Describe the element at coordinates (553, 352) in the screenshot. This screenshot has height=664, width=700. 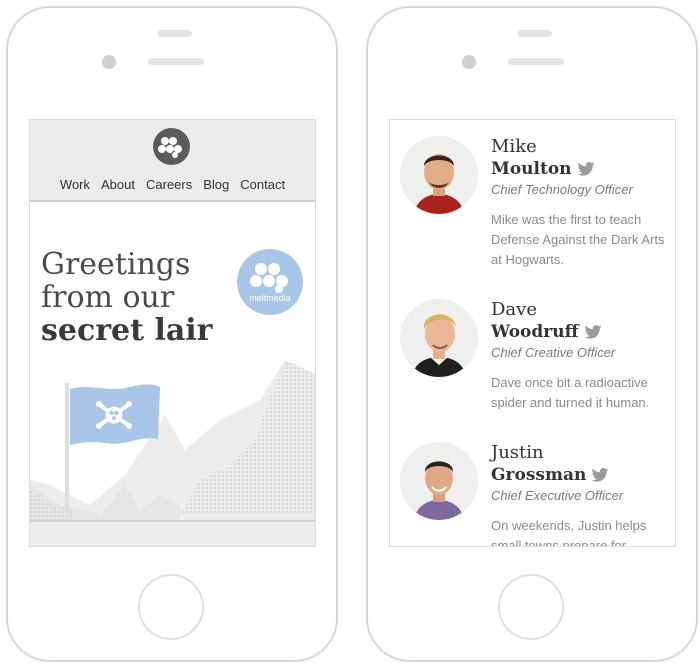
I see `job-title: Chief Creative Officer` at that location.